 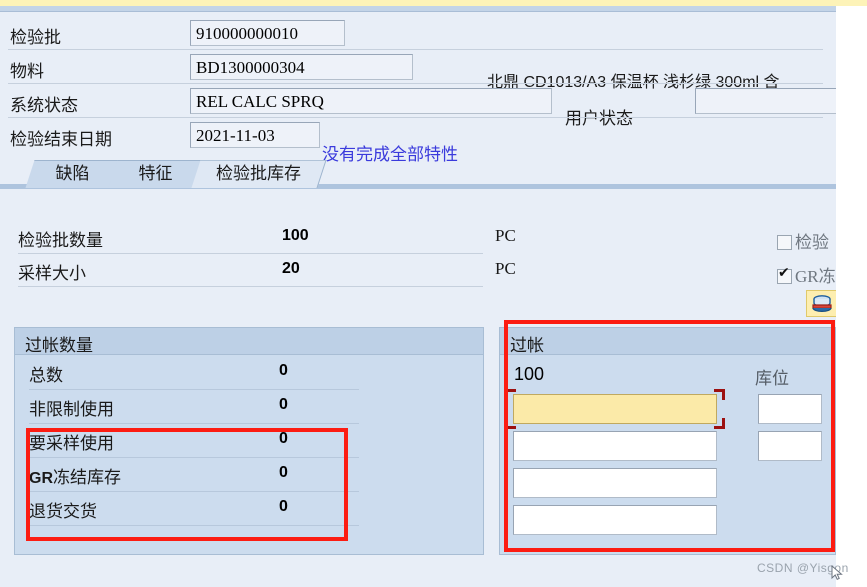 What do you see at coordinates (71, 409) in the screenshot?
I see `label-unrestricted-use: 非限制使用` at bounding box center [71, 409].